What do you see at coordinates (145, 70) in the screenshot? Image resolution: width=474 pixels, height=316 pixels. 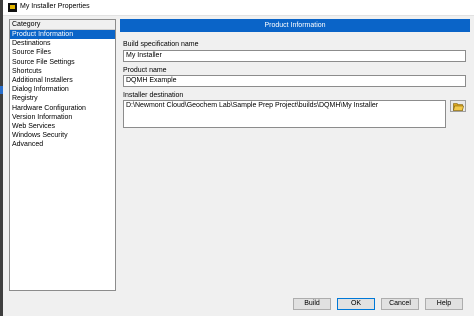 I see `product-name-label: Product name` at bounding box center [145, 70].